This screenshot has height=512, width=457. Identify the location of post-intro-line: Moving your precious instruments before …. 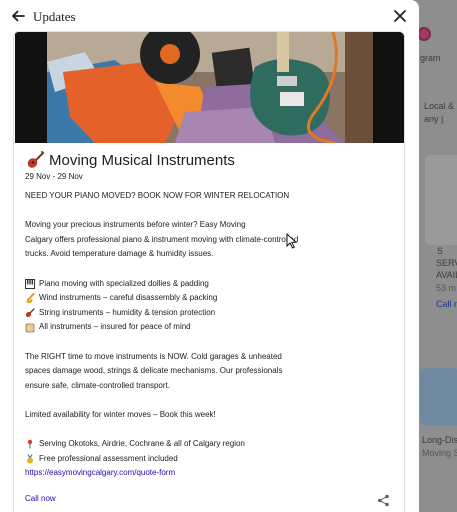
(135, 225).